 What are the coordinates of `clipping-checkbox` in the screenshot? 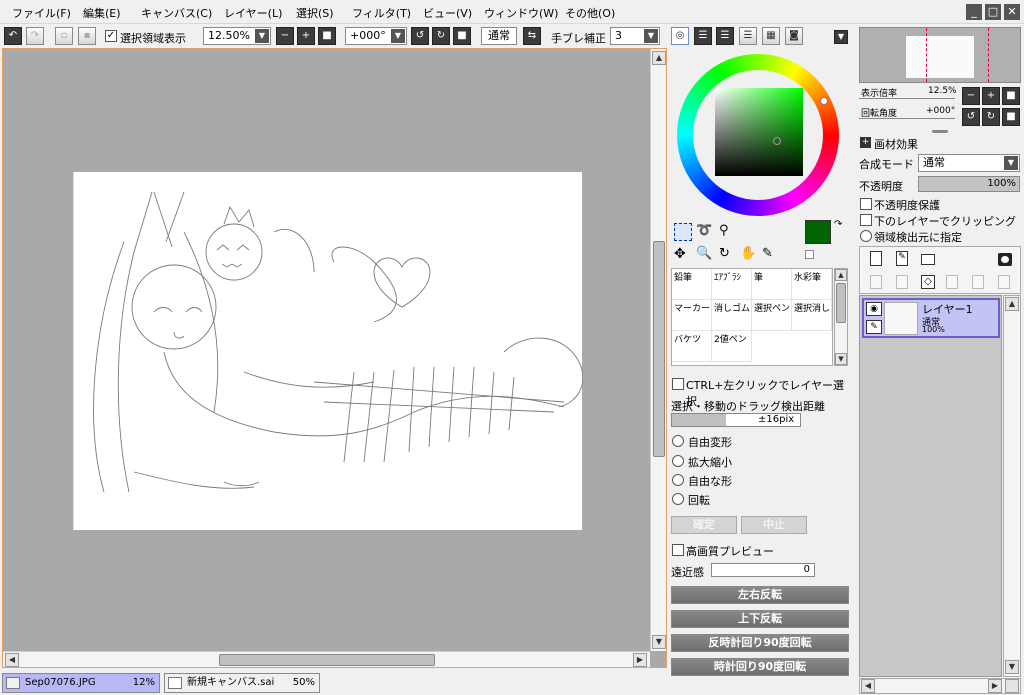 It's located at (866, 220).